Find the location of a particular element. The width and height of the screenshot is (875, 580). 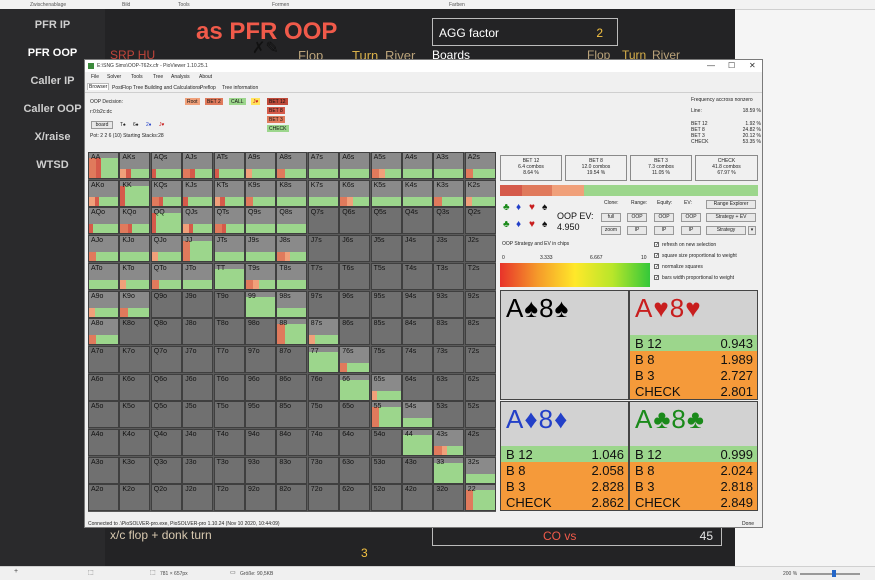

strategy-ev-button: Strategy + EV is located at coordinates (731, 217).